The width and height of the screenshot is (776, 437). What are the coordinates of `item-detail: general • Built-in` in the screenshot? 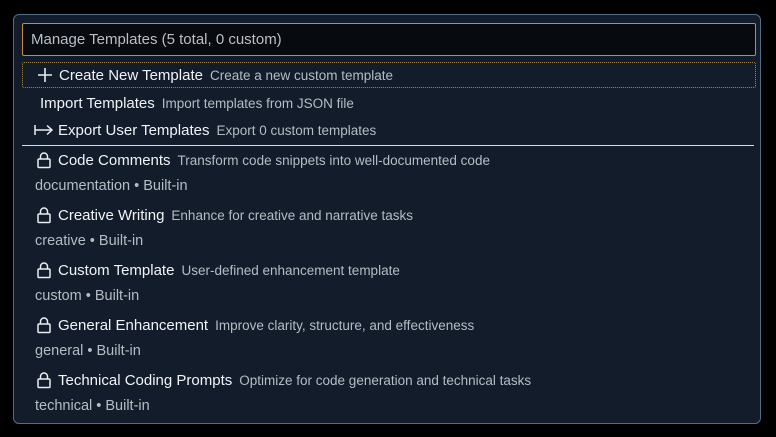 It's located at (88, 351).